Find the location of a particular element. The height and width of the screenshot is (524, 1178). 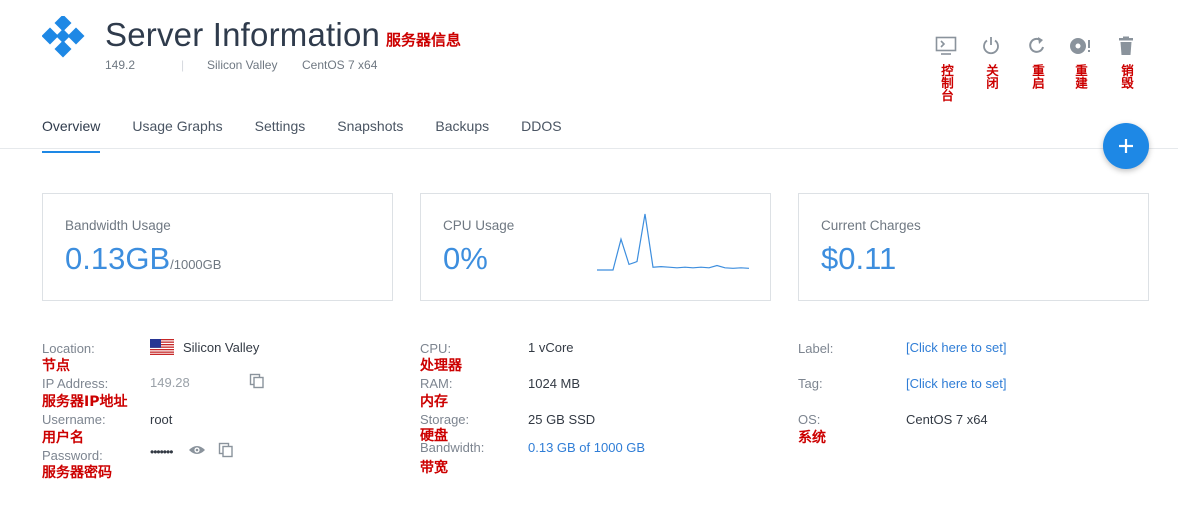

subtitle-os: CentOS 7 x64 is located at coordinates (340, 65).